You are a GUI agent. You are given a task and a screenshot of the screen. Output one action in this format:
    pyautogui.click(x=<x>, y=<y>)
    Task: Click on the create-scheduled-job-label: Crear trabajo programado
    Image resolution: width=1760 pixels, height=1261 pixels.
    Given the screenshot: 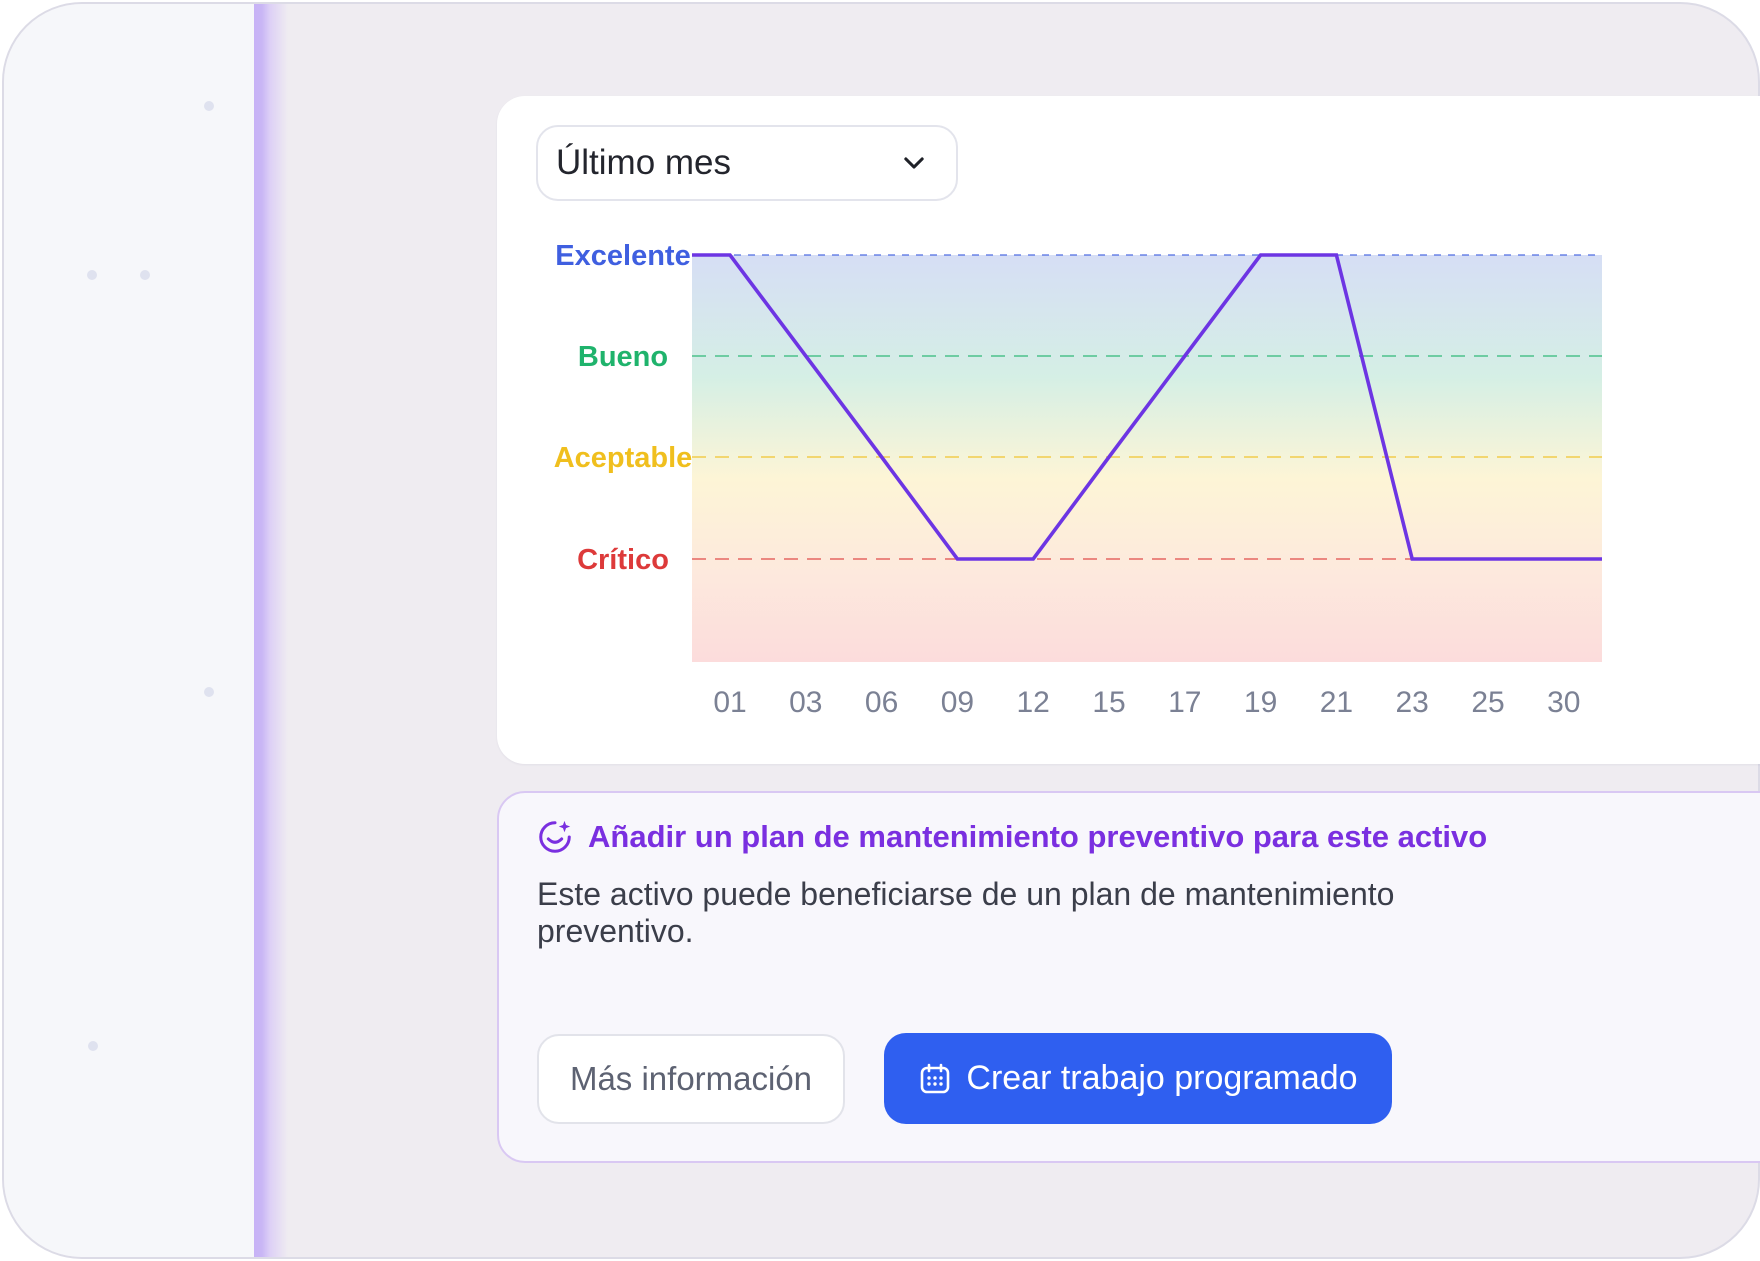 What is the action you would take?
    pyautogui.click(x=1162, y=1078)
    